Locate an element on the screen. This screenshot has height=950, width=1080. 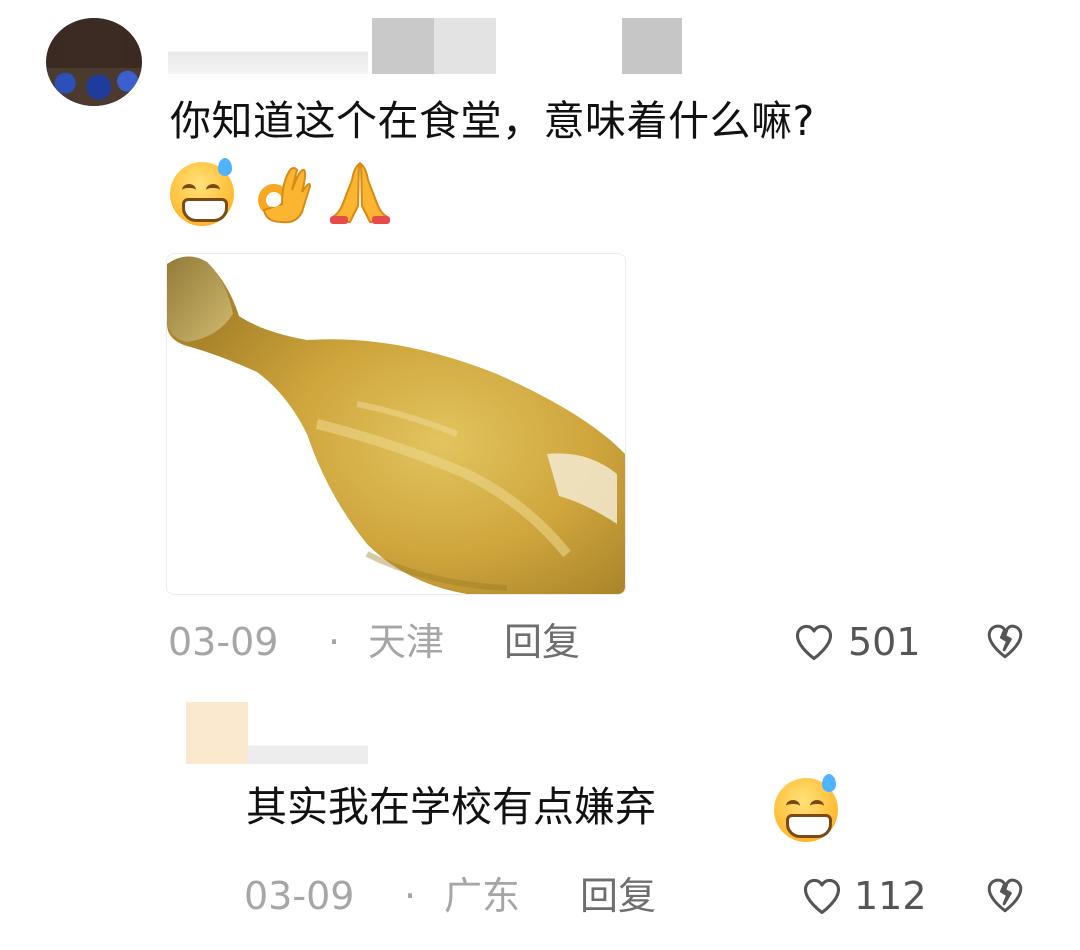
commenter-avatar is located at coordinates (94, 62).